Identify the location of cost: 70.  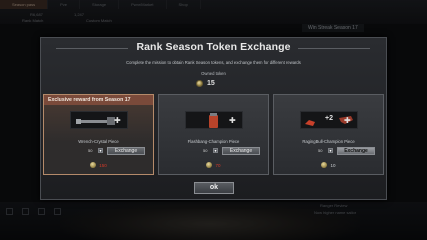
(213, 165).